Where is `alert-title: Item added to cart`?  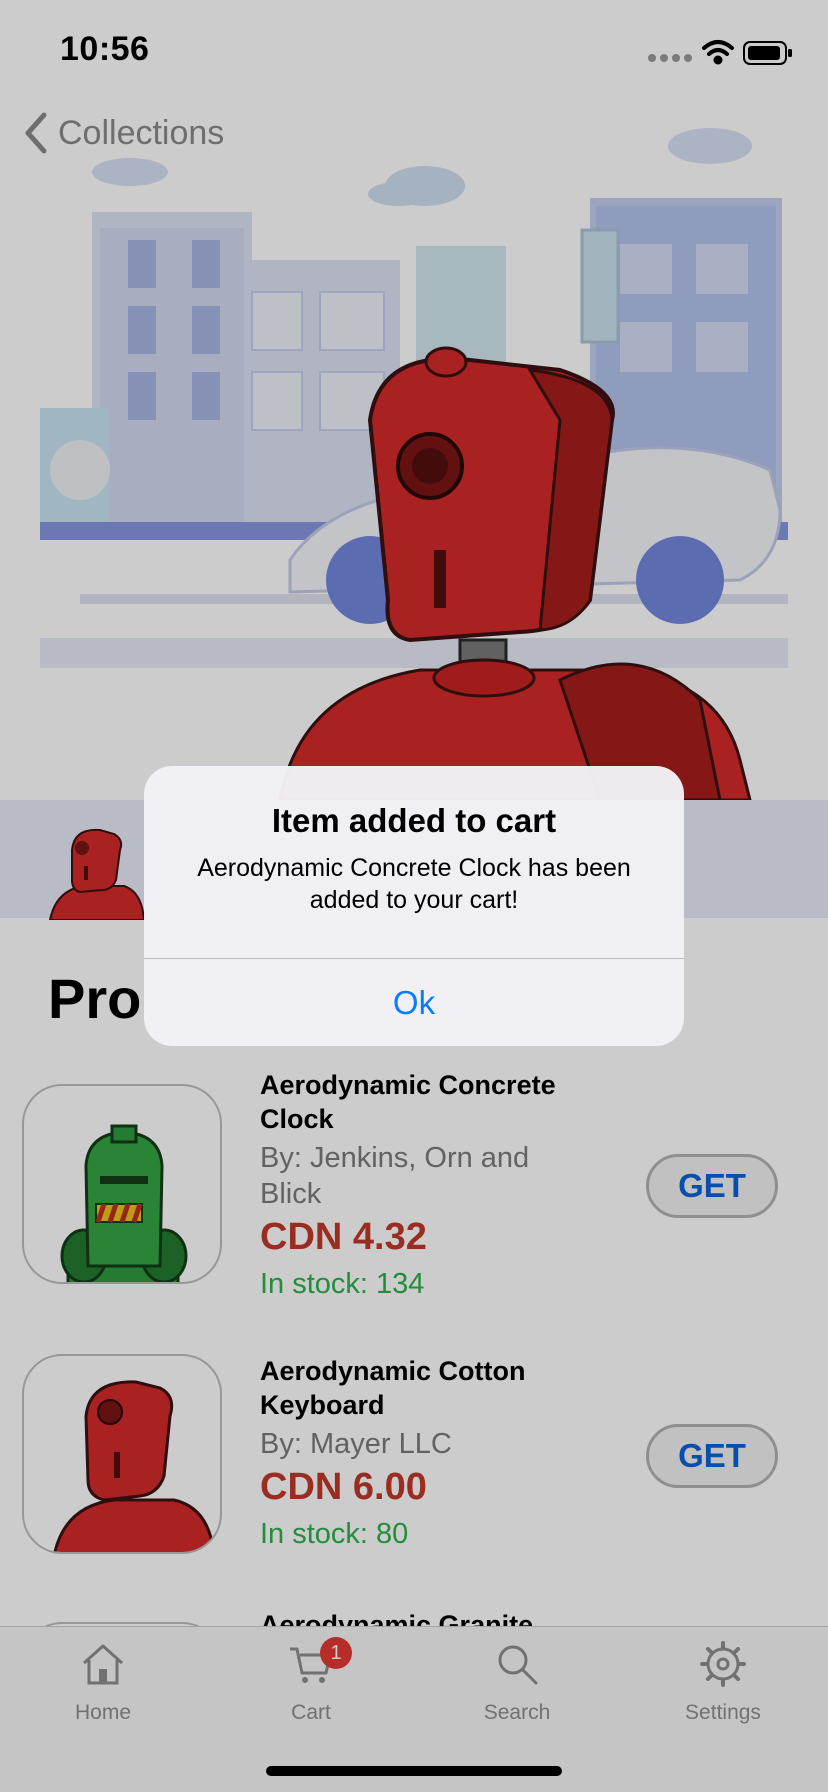
alert-title: Item added to cart is located at coordinates (414, 820).